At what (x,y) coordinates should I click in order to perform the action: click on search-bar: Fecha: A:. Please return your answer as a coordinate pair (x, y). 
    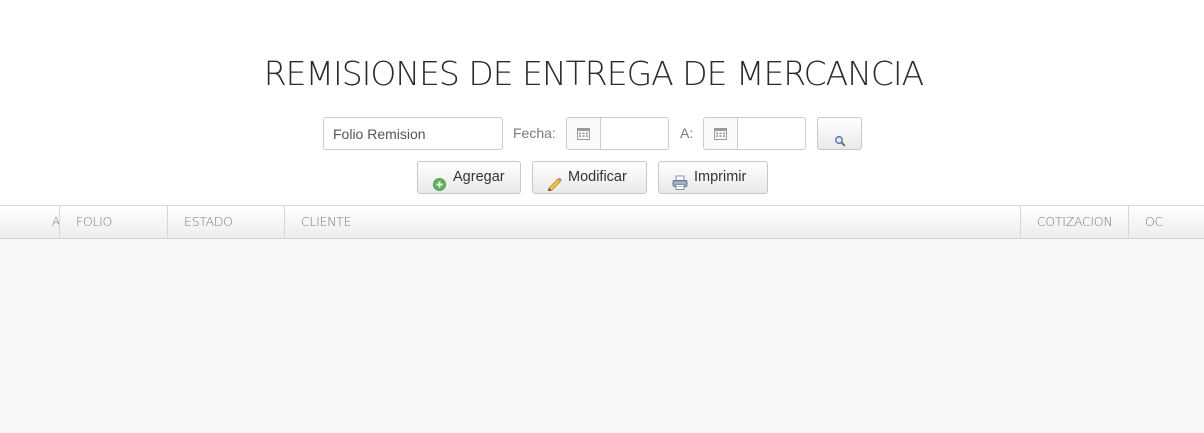
    Looking at the image, I should click on (602, 134).